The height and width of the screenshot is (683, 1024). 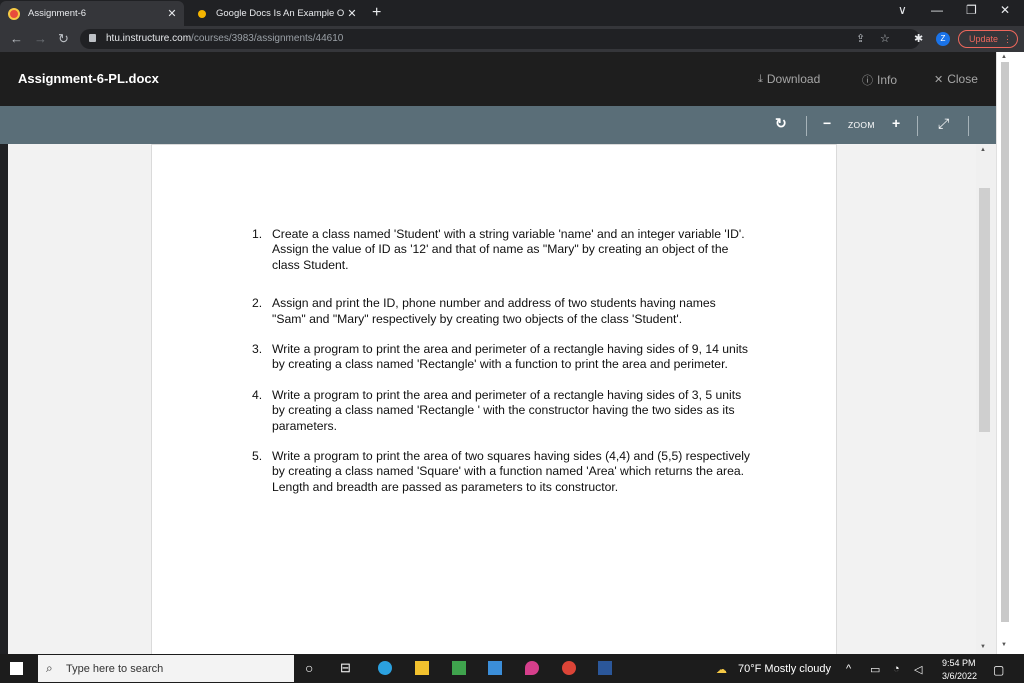 What do you see at coordinates (605, 668) in the screenshot?
I see `word-icon` at bounding box center [605, 668].